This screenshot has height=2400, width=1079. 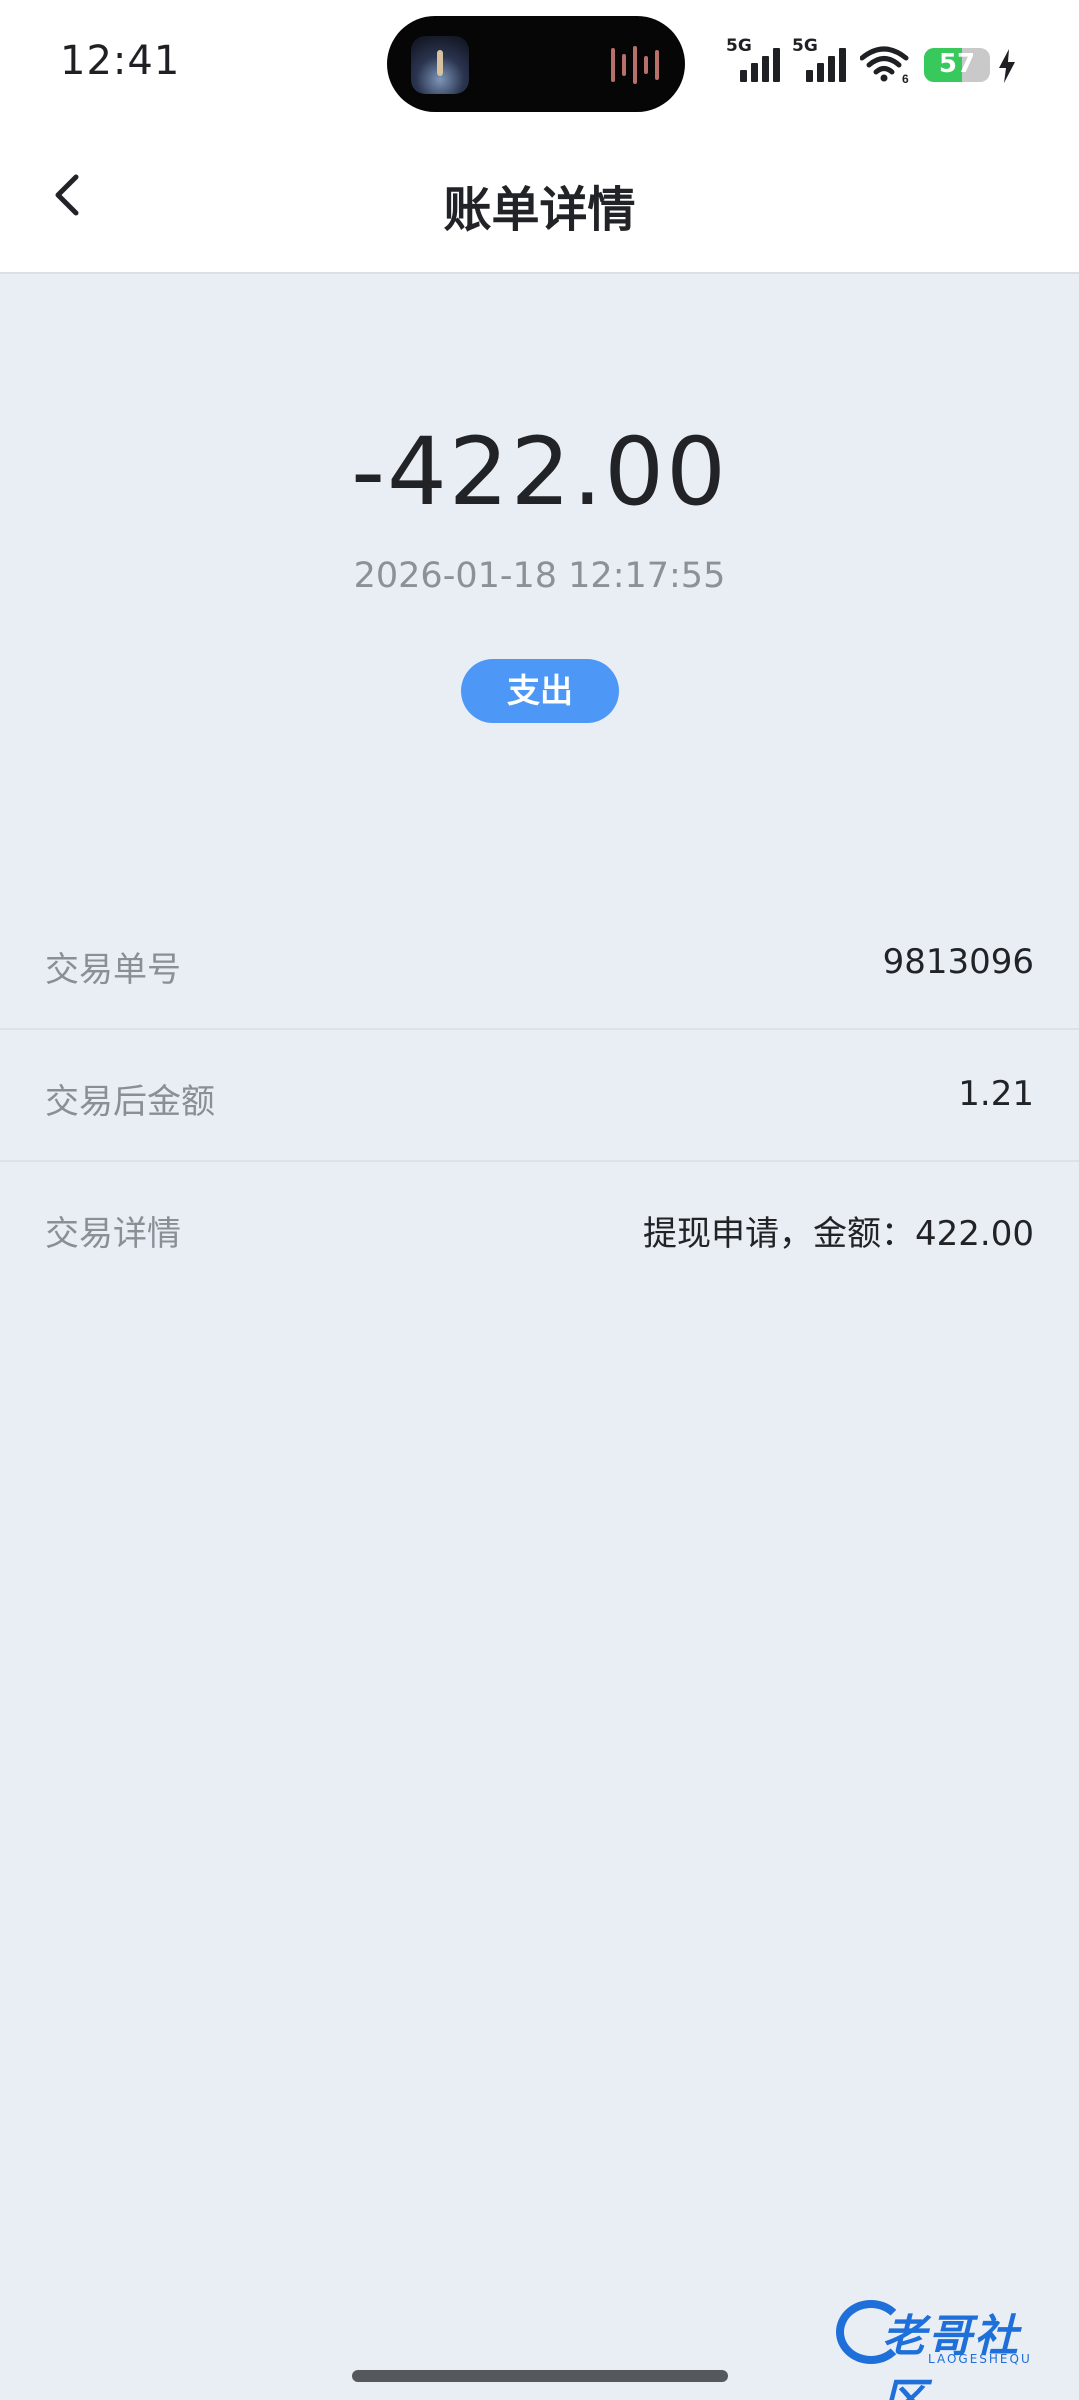 I want to click on wifi-icon: 6, so click(x=884, y=65).